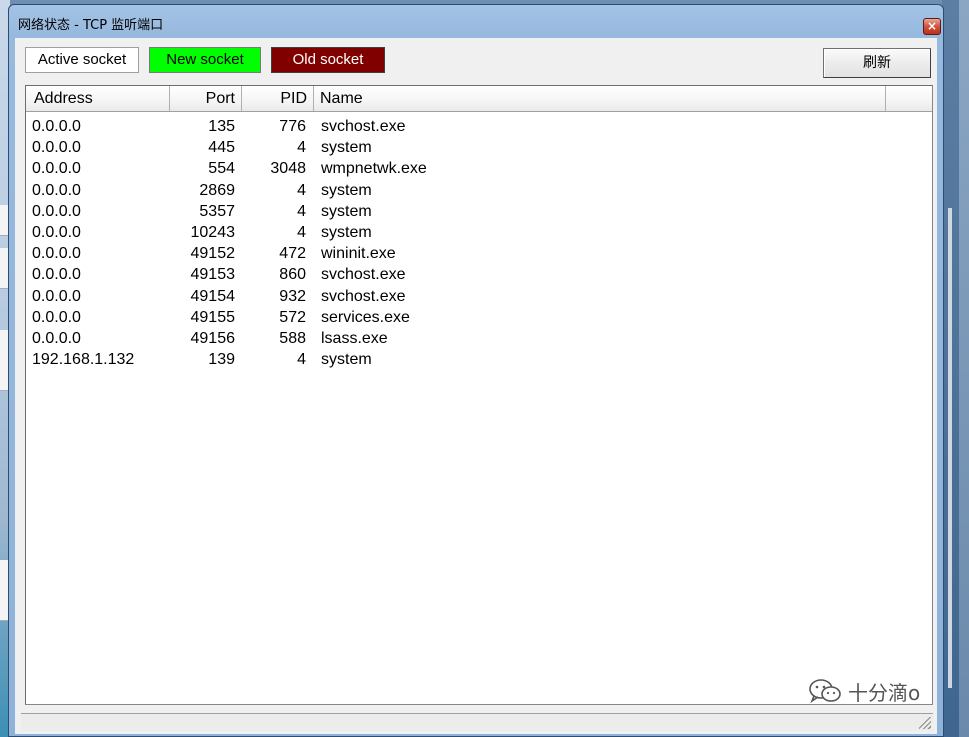 This screenshot has height=737, width=969. I want to click on table-row: 0.0.0.0 5357 4 system, so click(479, 211).